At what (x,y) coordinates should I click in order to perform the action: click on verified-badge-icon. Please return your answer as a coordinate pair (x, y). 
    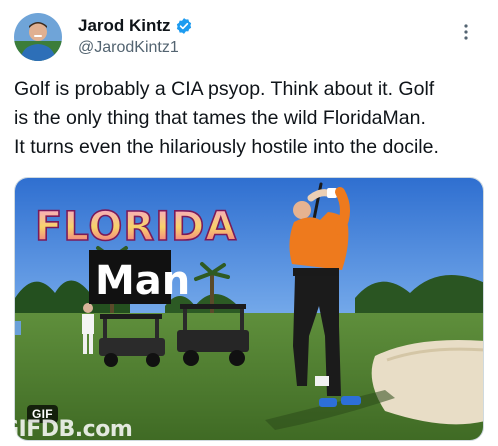
    Looking at the image, I should click on (184, 26).